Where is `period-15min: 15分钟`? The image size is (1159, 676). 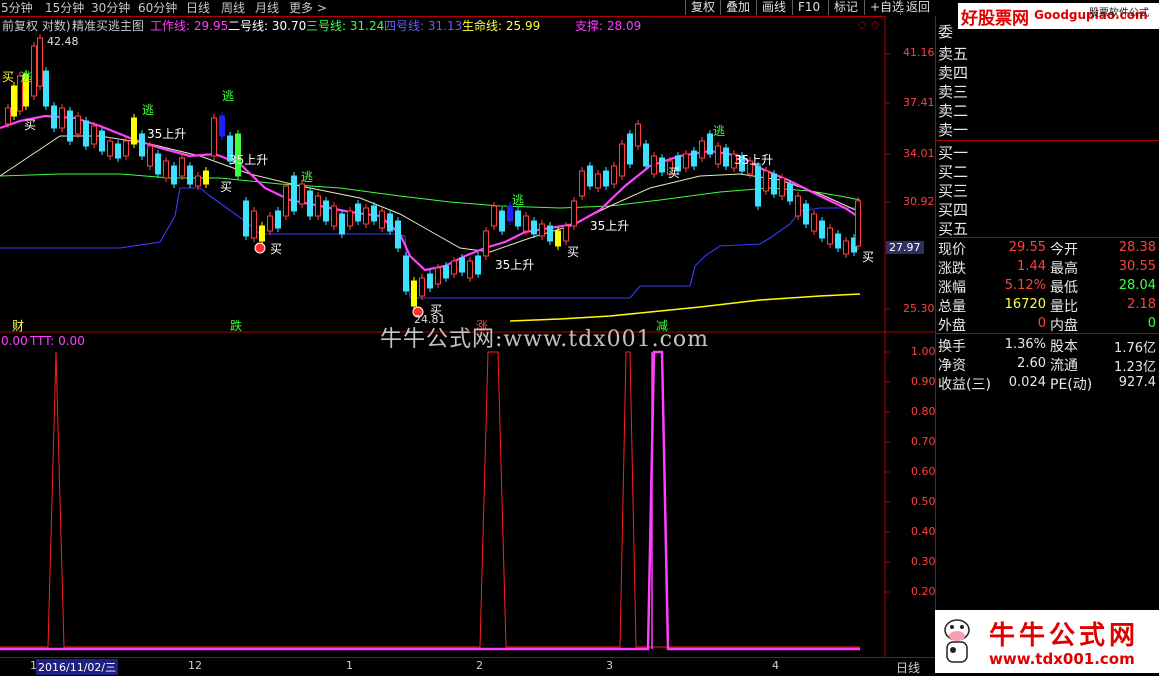
period-15min: 15分钟 is located at coordinates (64, 8).